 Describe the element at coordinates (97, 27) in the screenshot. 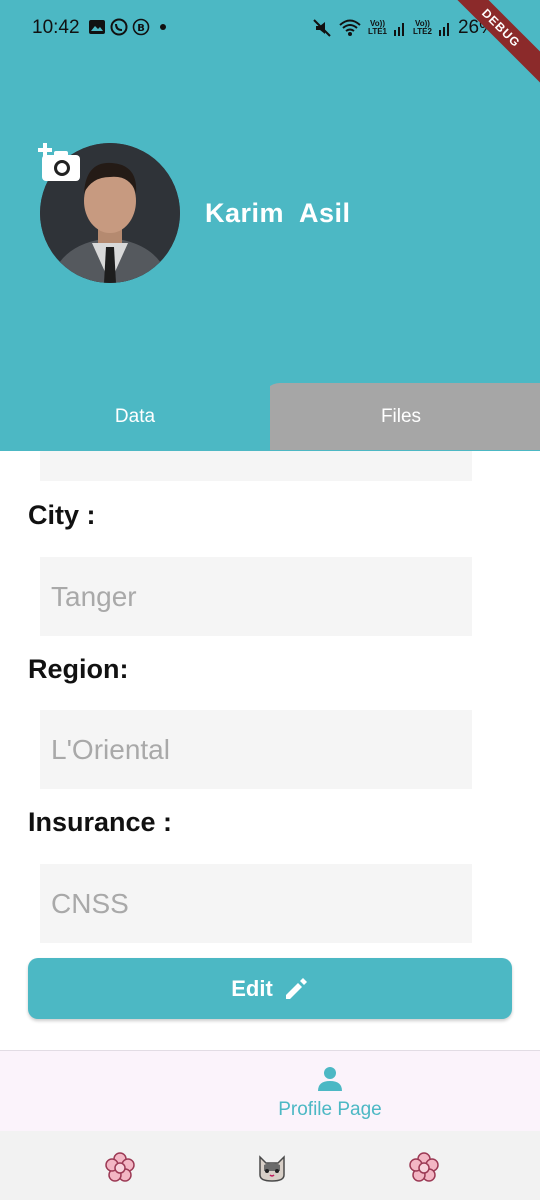

I see `gallery-icon` at that location.